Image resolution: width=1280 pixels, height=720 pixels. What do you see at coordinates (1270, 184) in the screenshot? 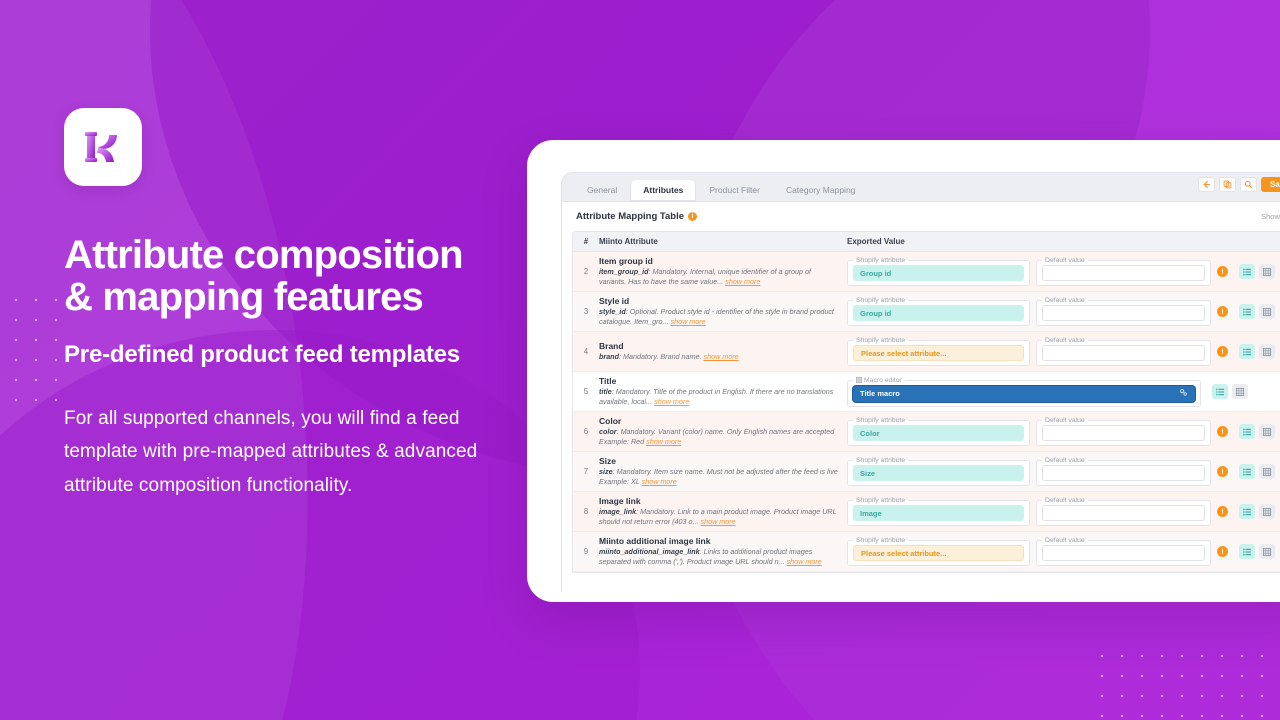
I see `save-button: Save` at bounding box center [1270, 184].